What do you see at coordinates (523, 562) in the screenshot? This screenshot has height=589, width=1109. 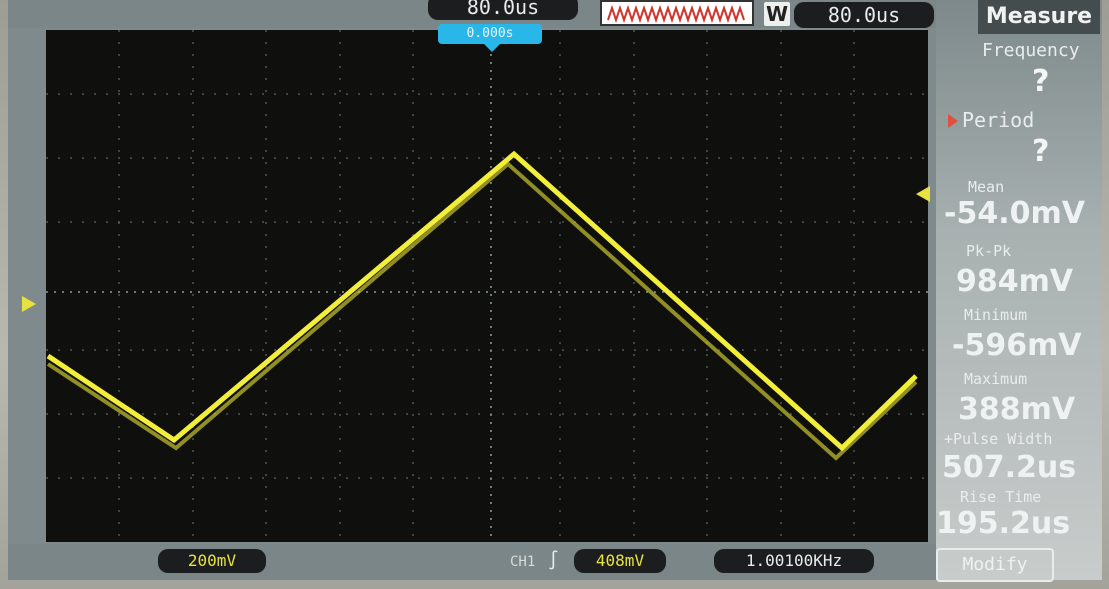 I see `trigger-channel-label: CH1` at bounding box center [523, 562].